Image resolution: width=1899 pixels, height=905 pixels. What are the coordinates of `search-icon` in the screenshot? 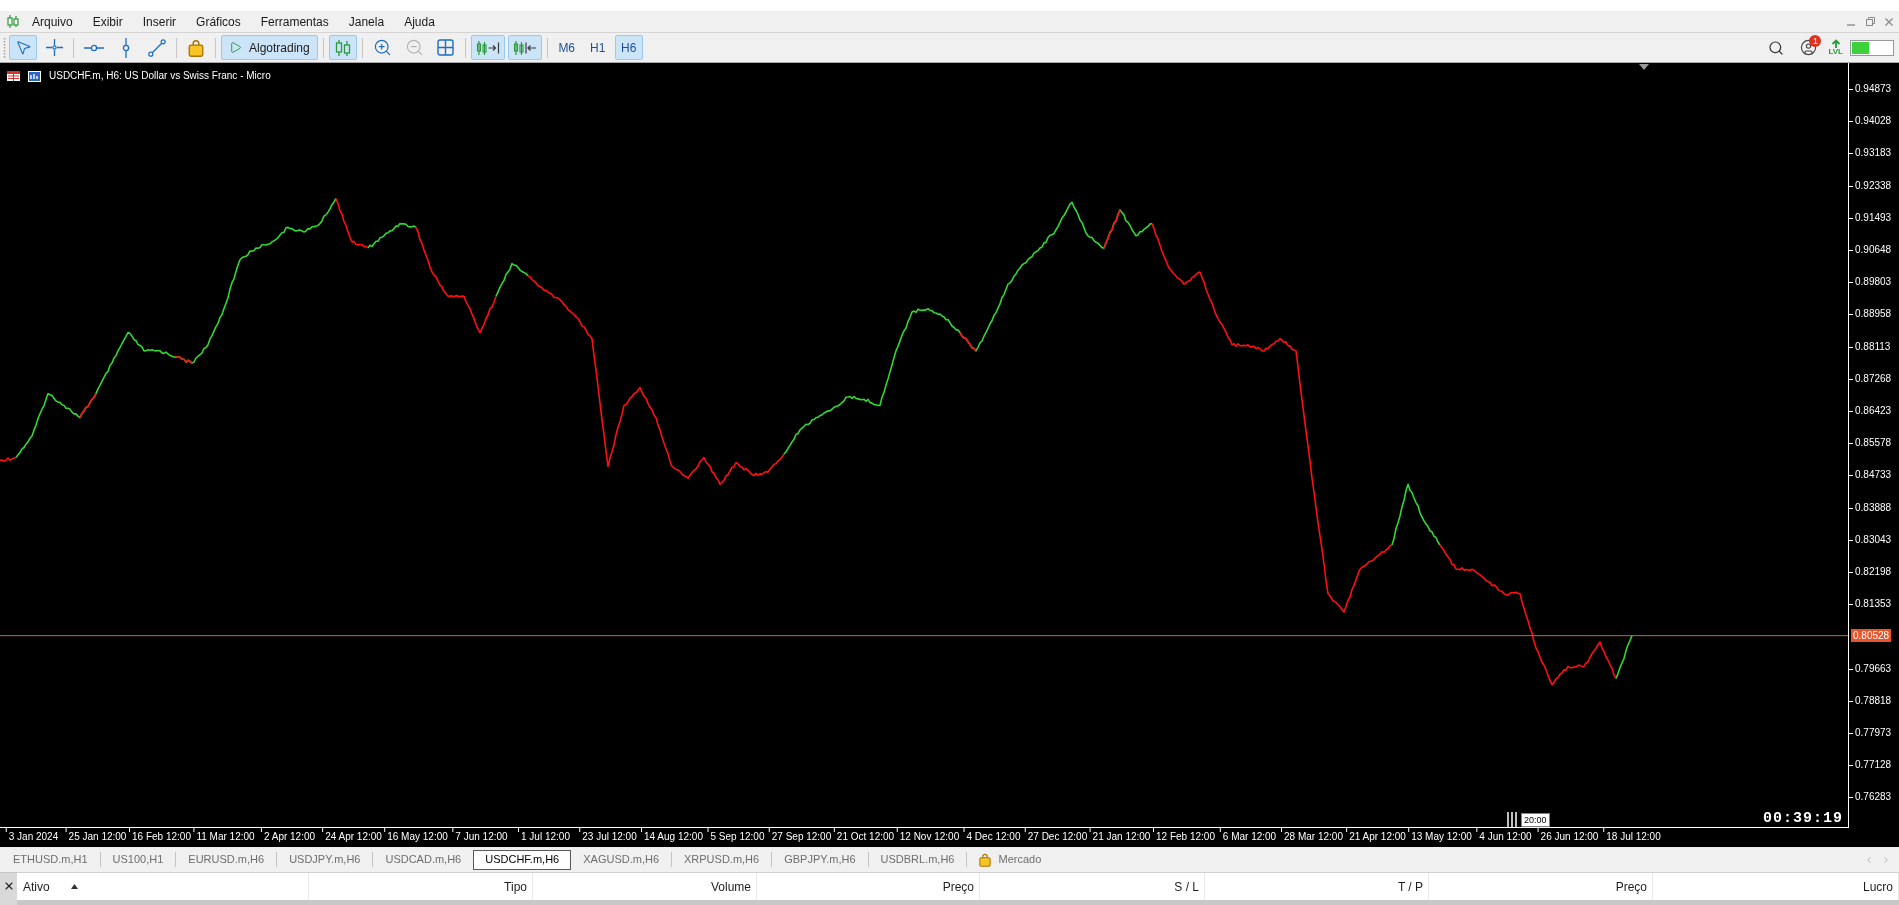 It's located at (1776, 47).